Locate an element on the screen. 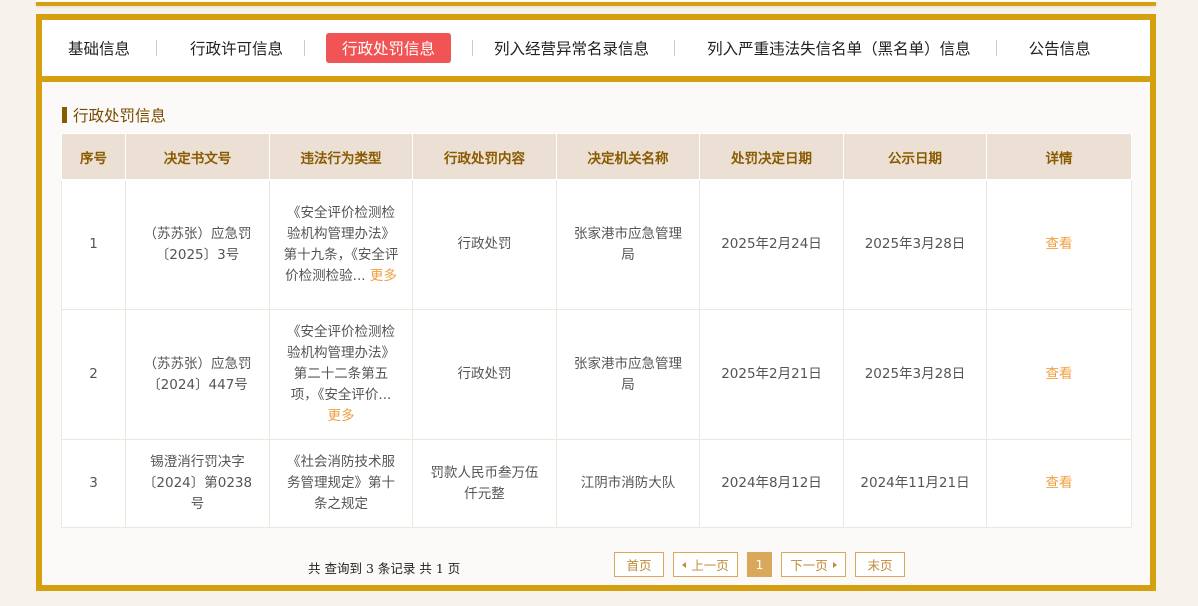 Image resolution: width=1198 pixels, height=606 pixels. first-page-button: 首页 is located at coordinates (639, 564).